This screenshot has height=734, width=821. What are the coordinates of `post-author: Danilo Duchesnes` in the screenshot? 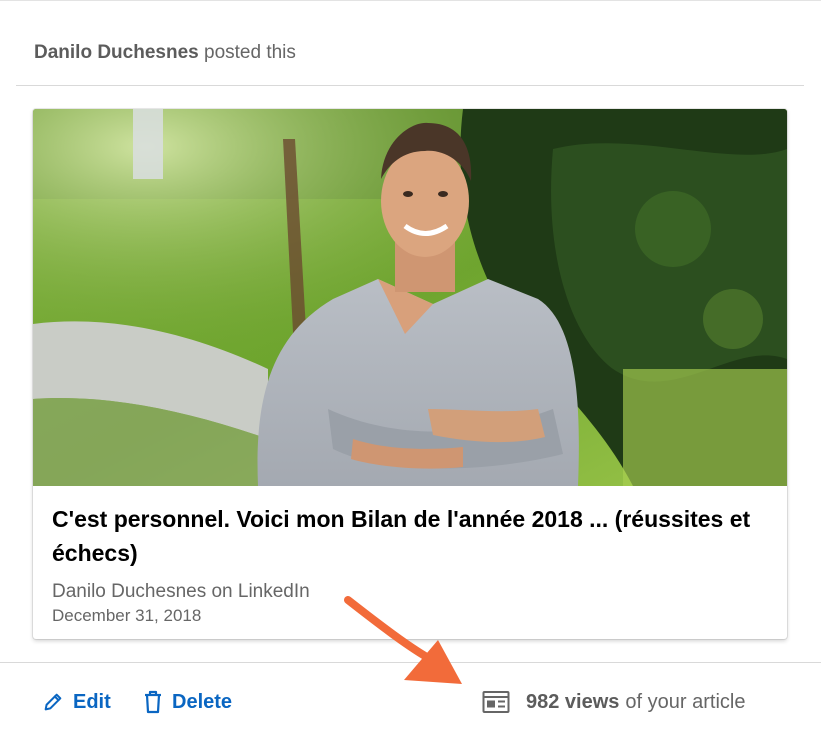 It's located at (116, 52).